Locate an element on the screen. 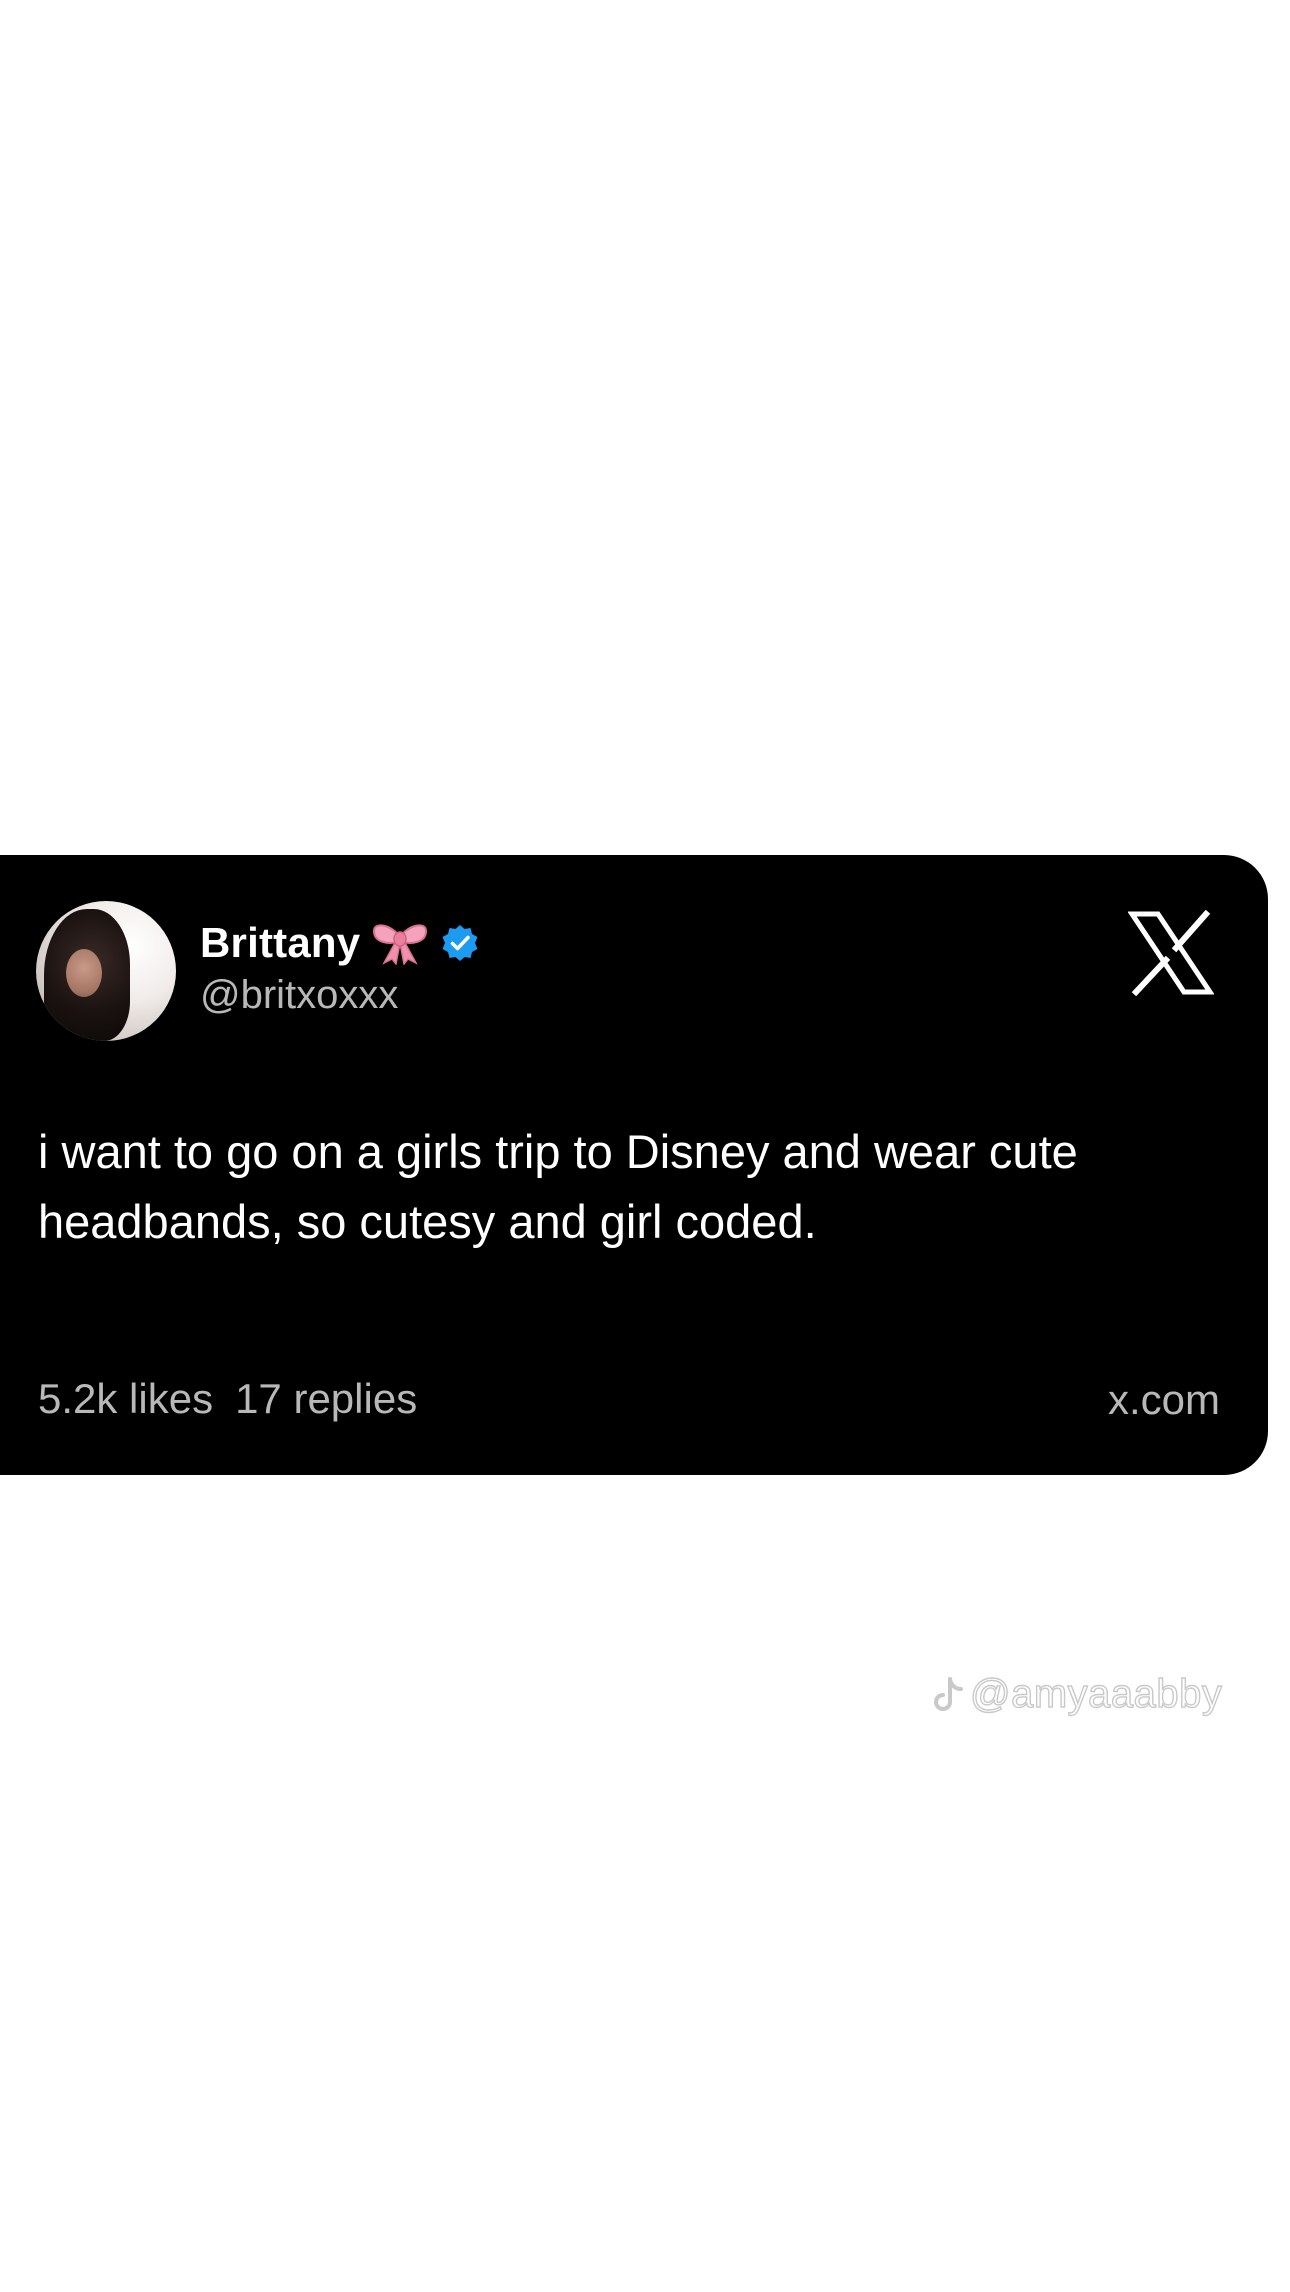 The width and height of the screenshot is (1290, 2292). author-name-row: Brittany is located at coordinates (340, 943).